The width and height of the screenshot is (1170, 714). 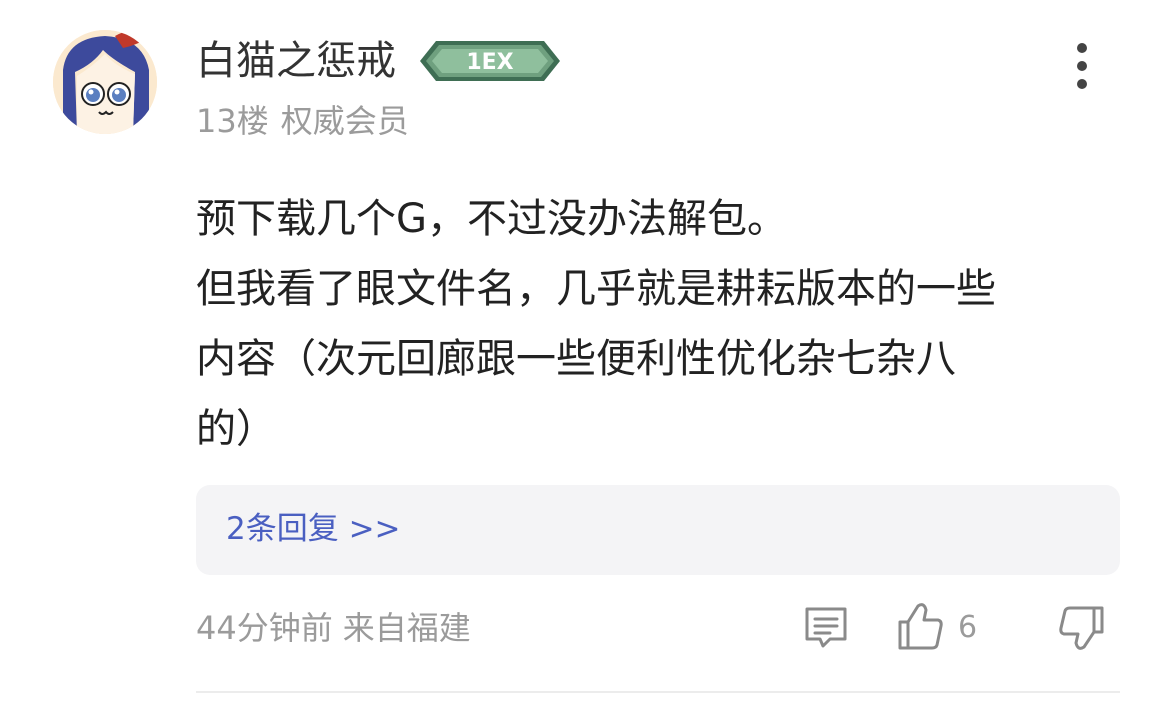 What do you see at coordinates (406, 628) in the screenshot?
I see `post-location: 来自福建` at bounding box center [406, 628].